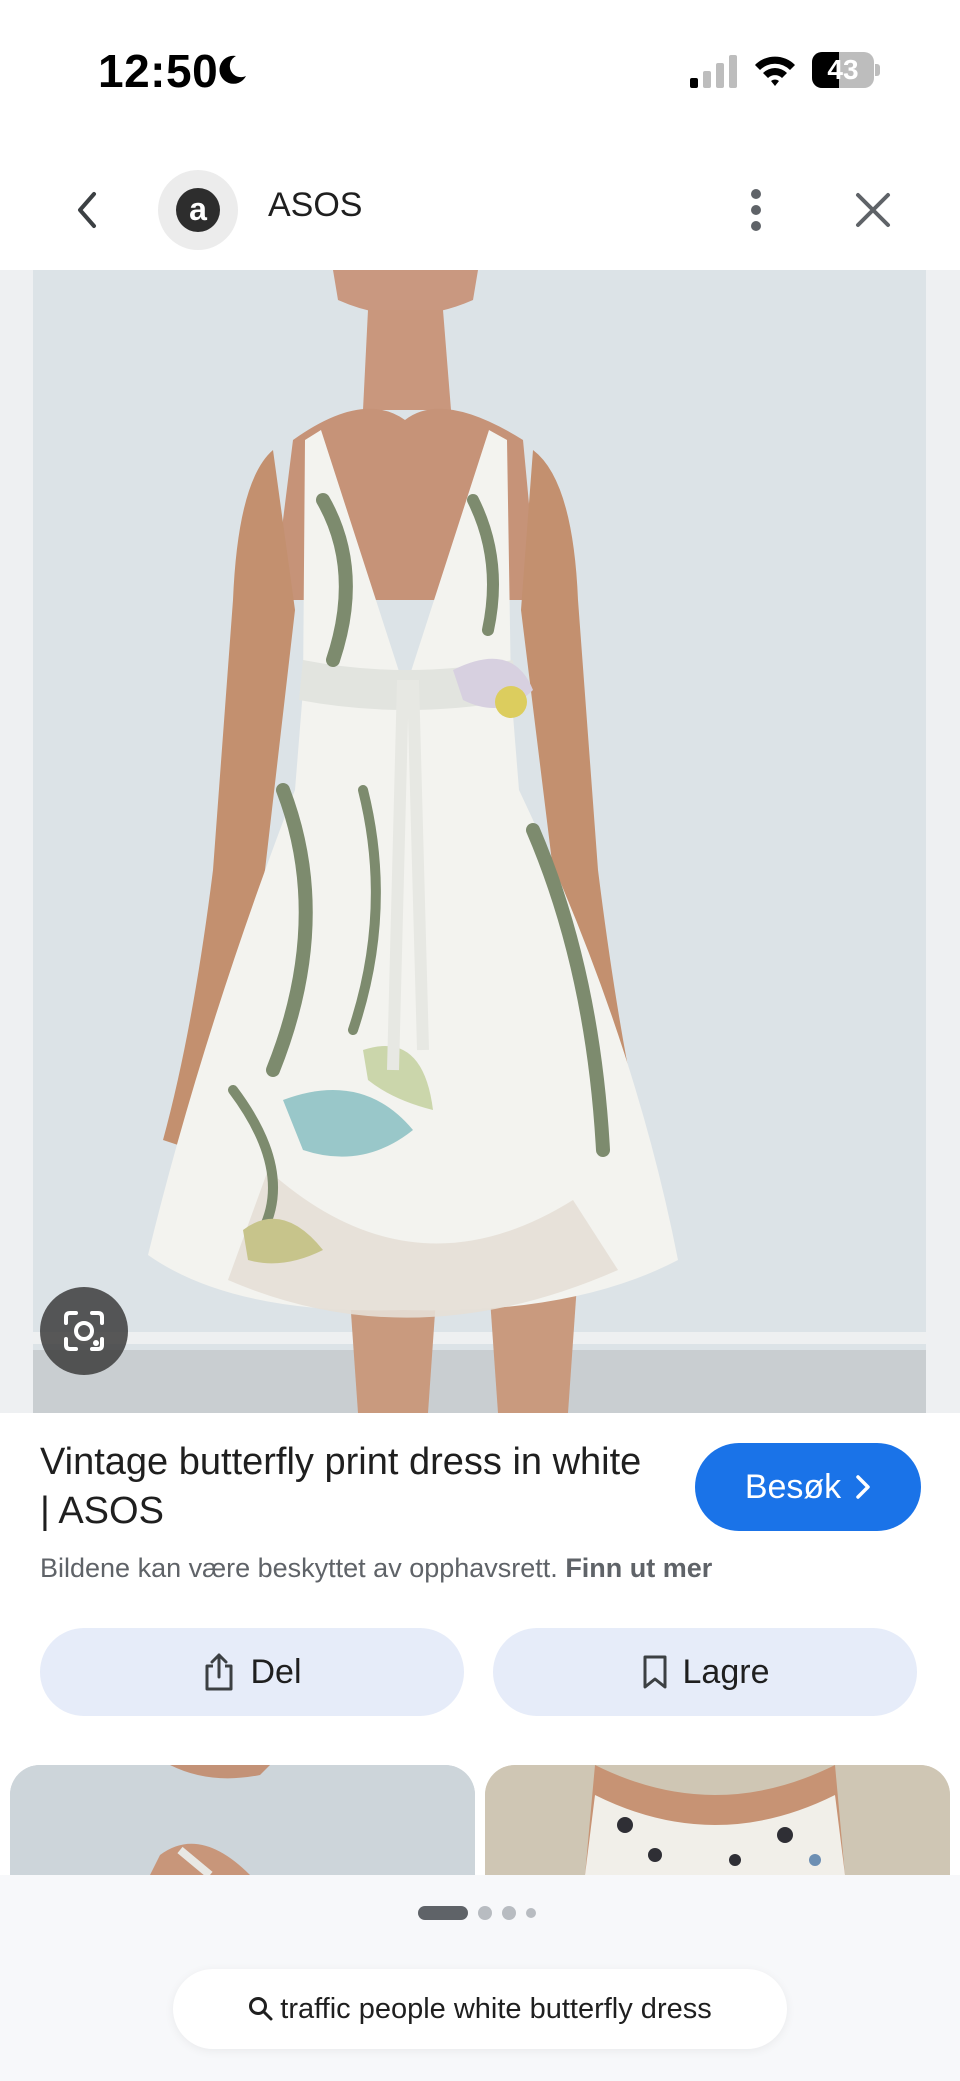 The height and width of the screenshot is (2081, 960). Describe the element at coordinates (496, 2008) in the screenshot. I see `search-query-text: traffic people white butterfly dress` at that location.